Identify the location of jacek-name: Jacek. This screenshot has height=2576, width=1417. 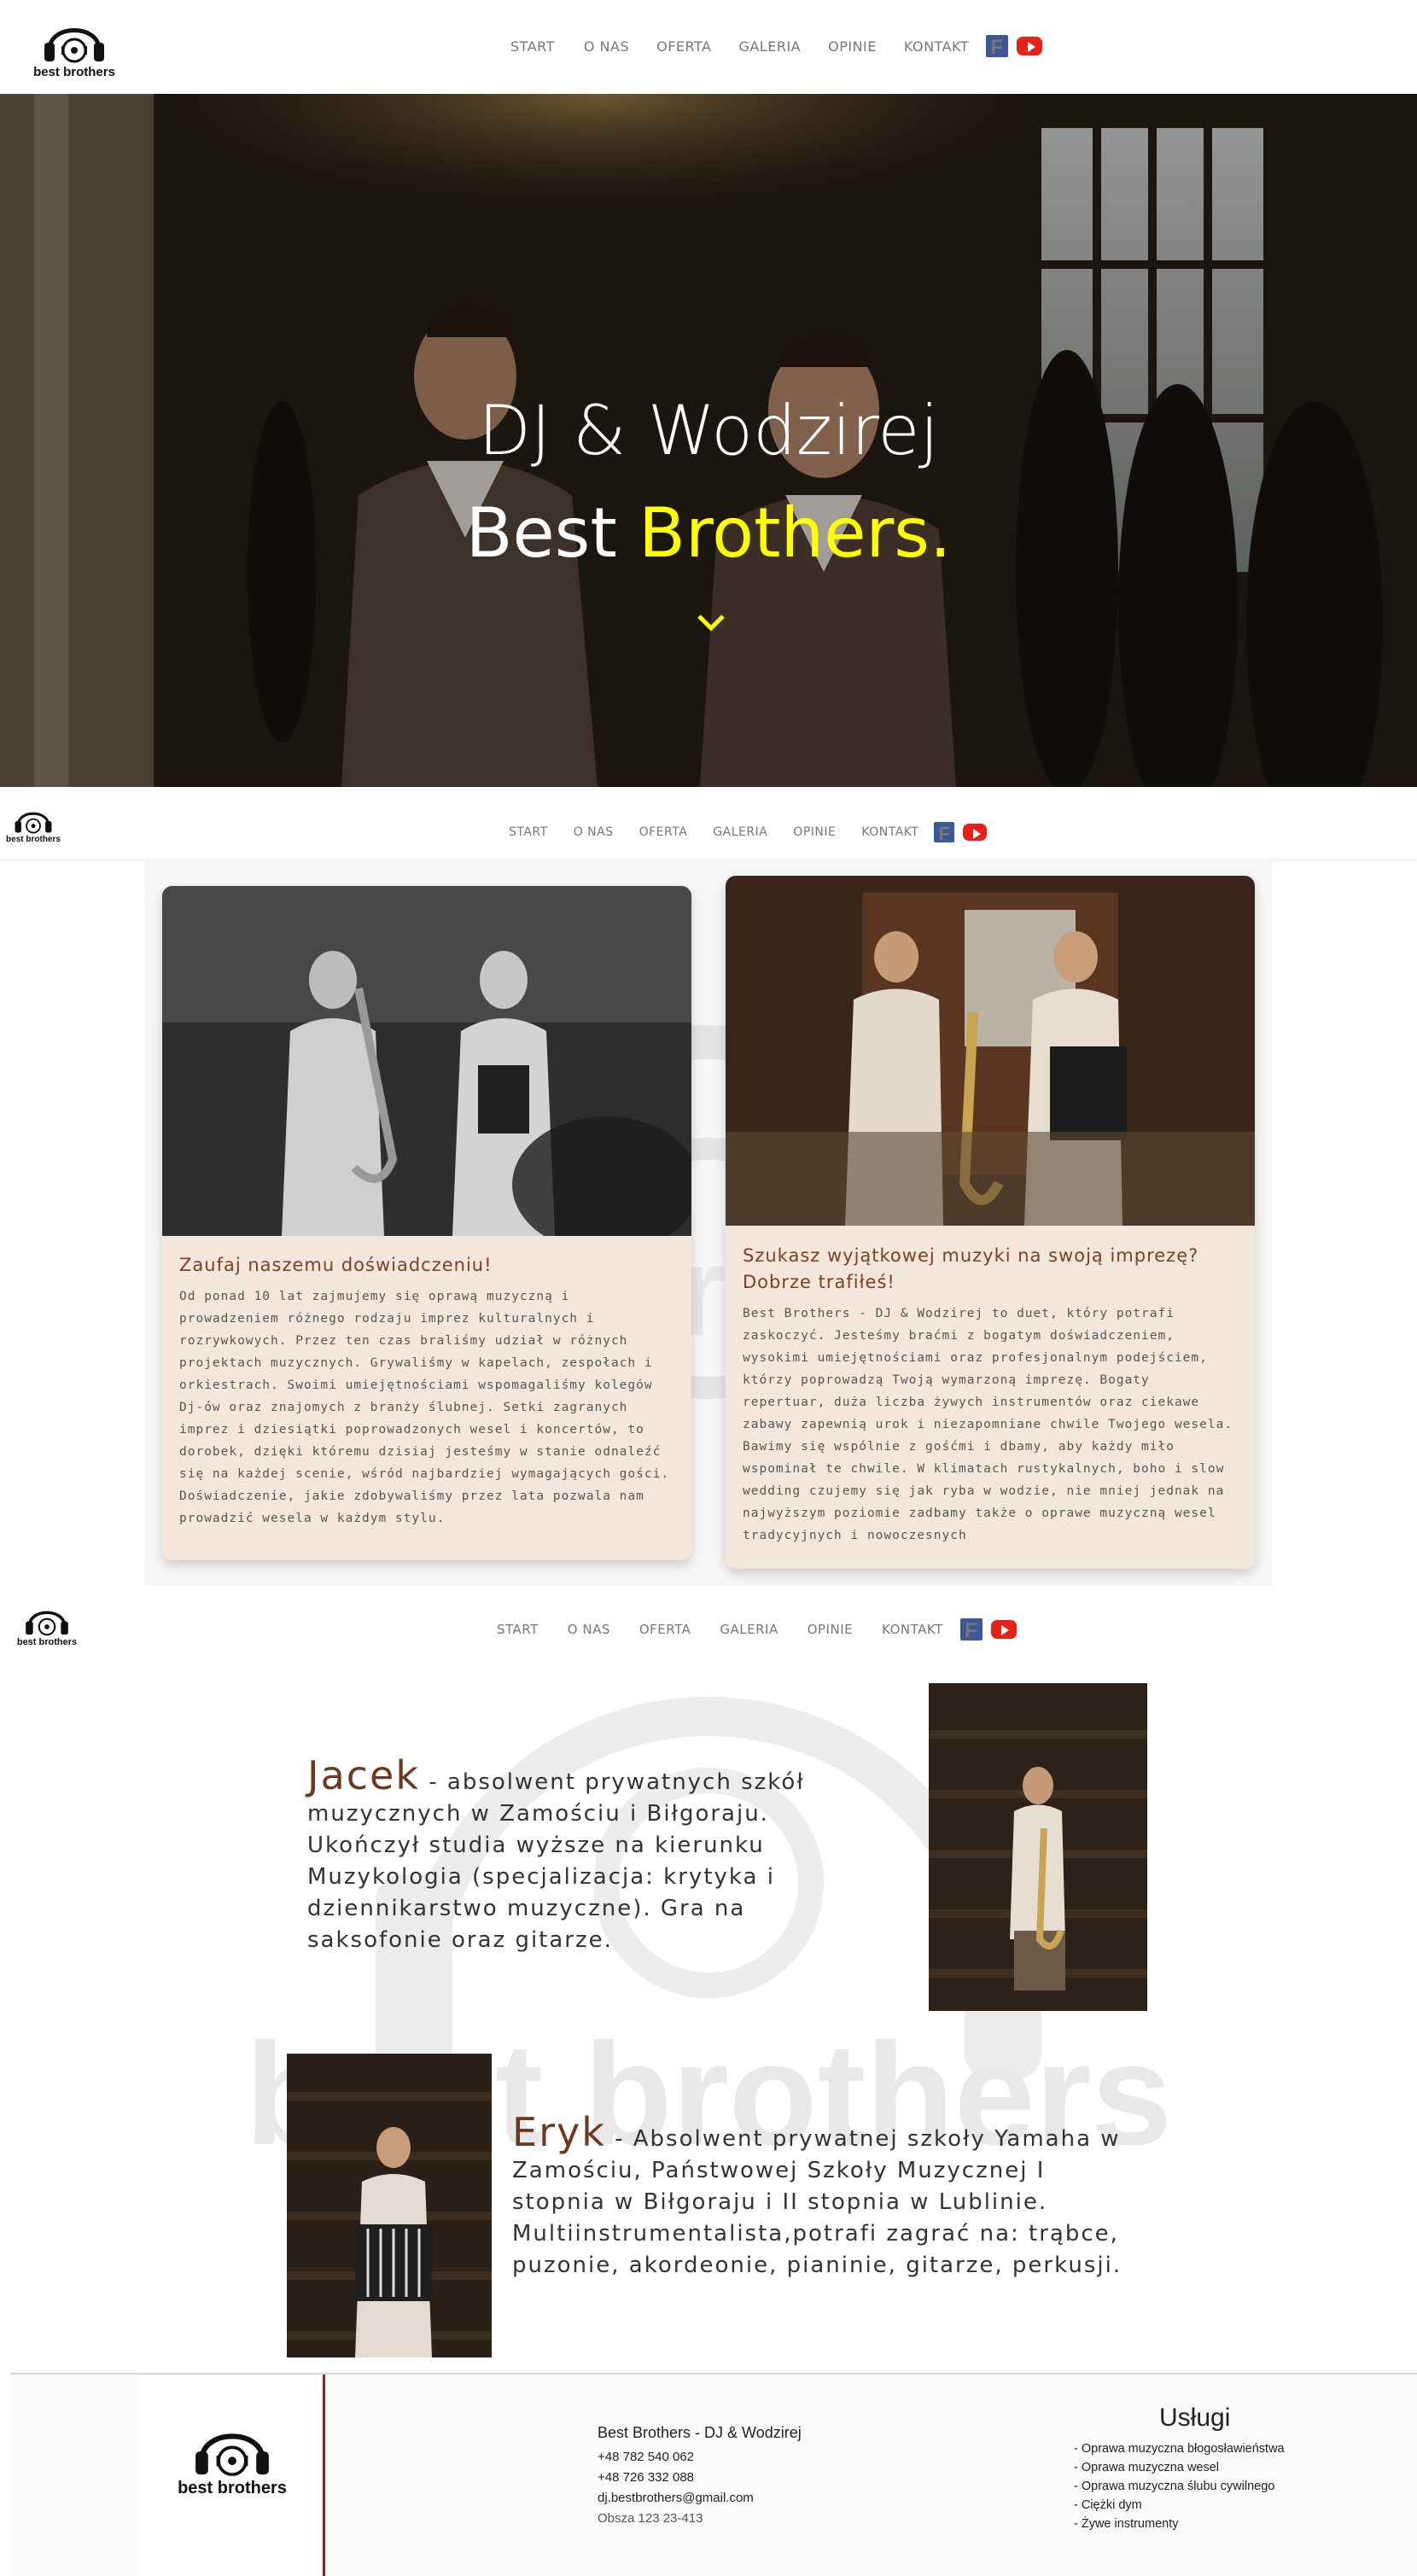
(364, 1775).